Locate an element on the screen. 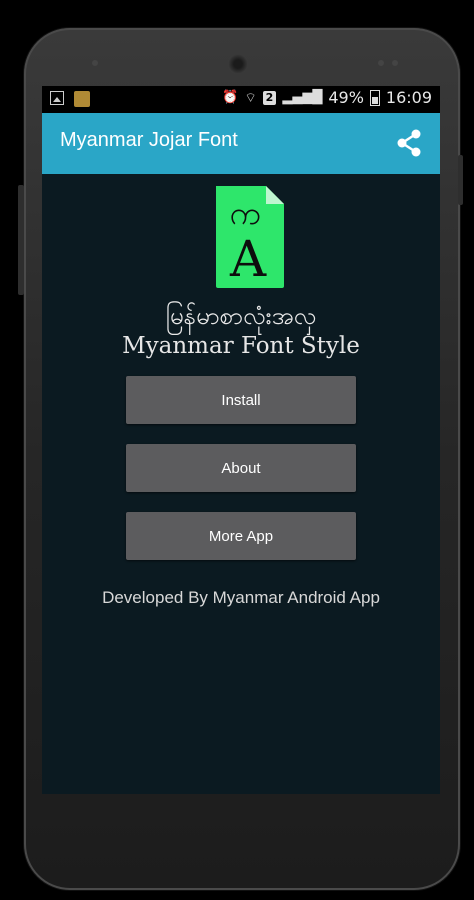  logo-bottom-glyph: A is located at coordinates (248, 259).